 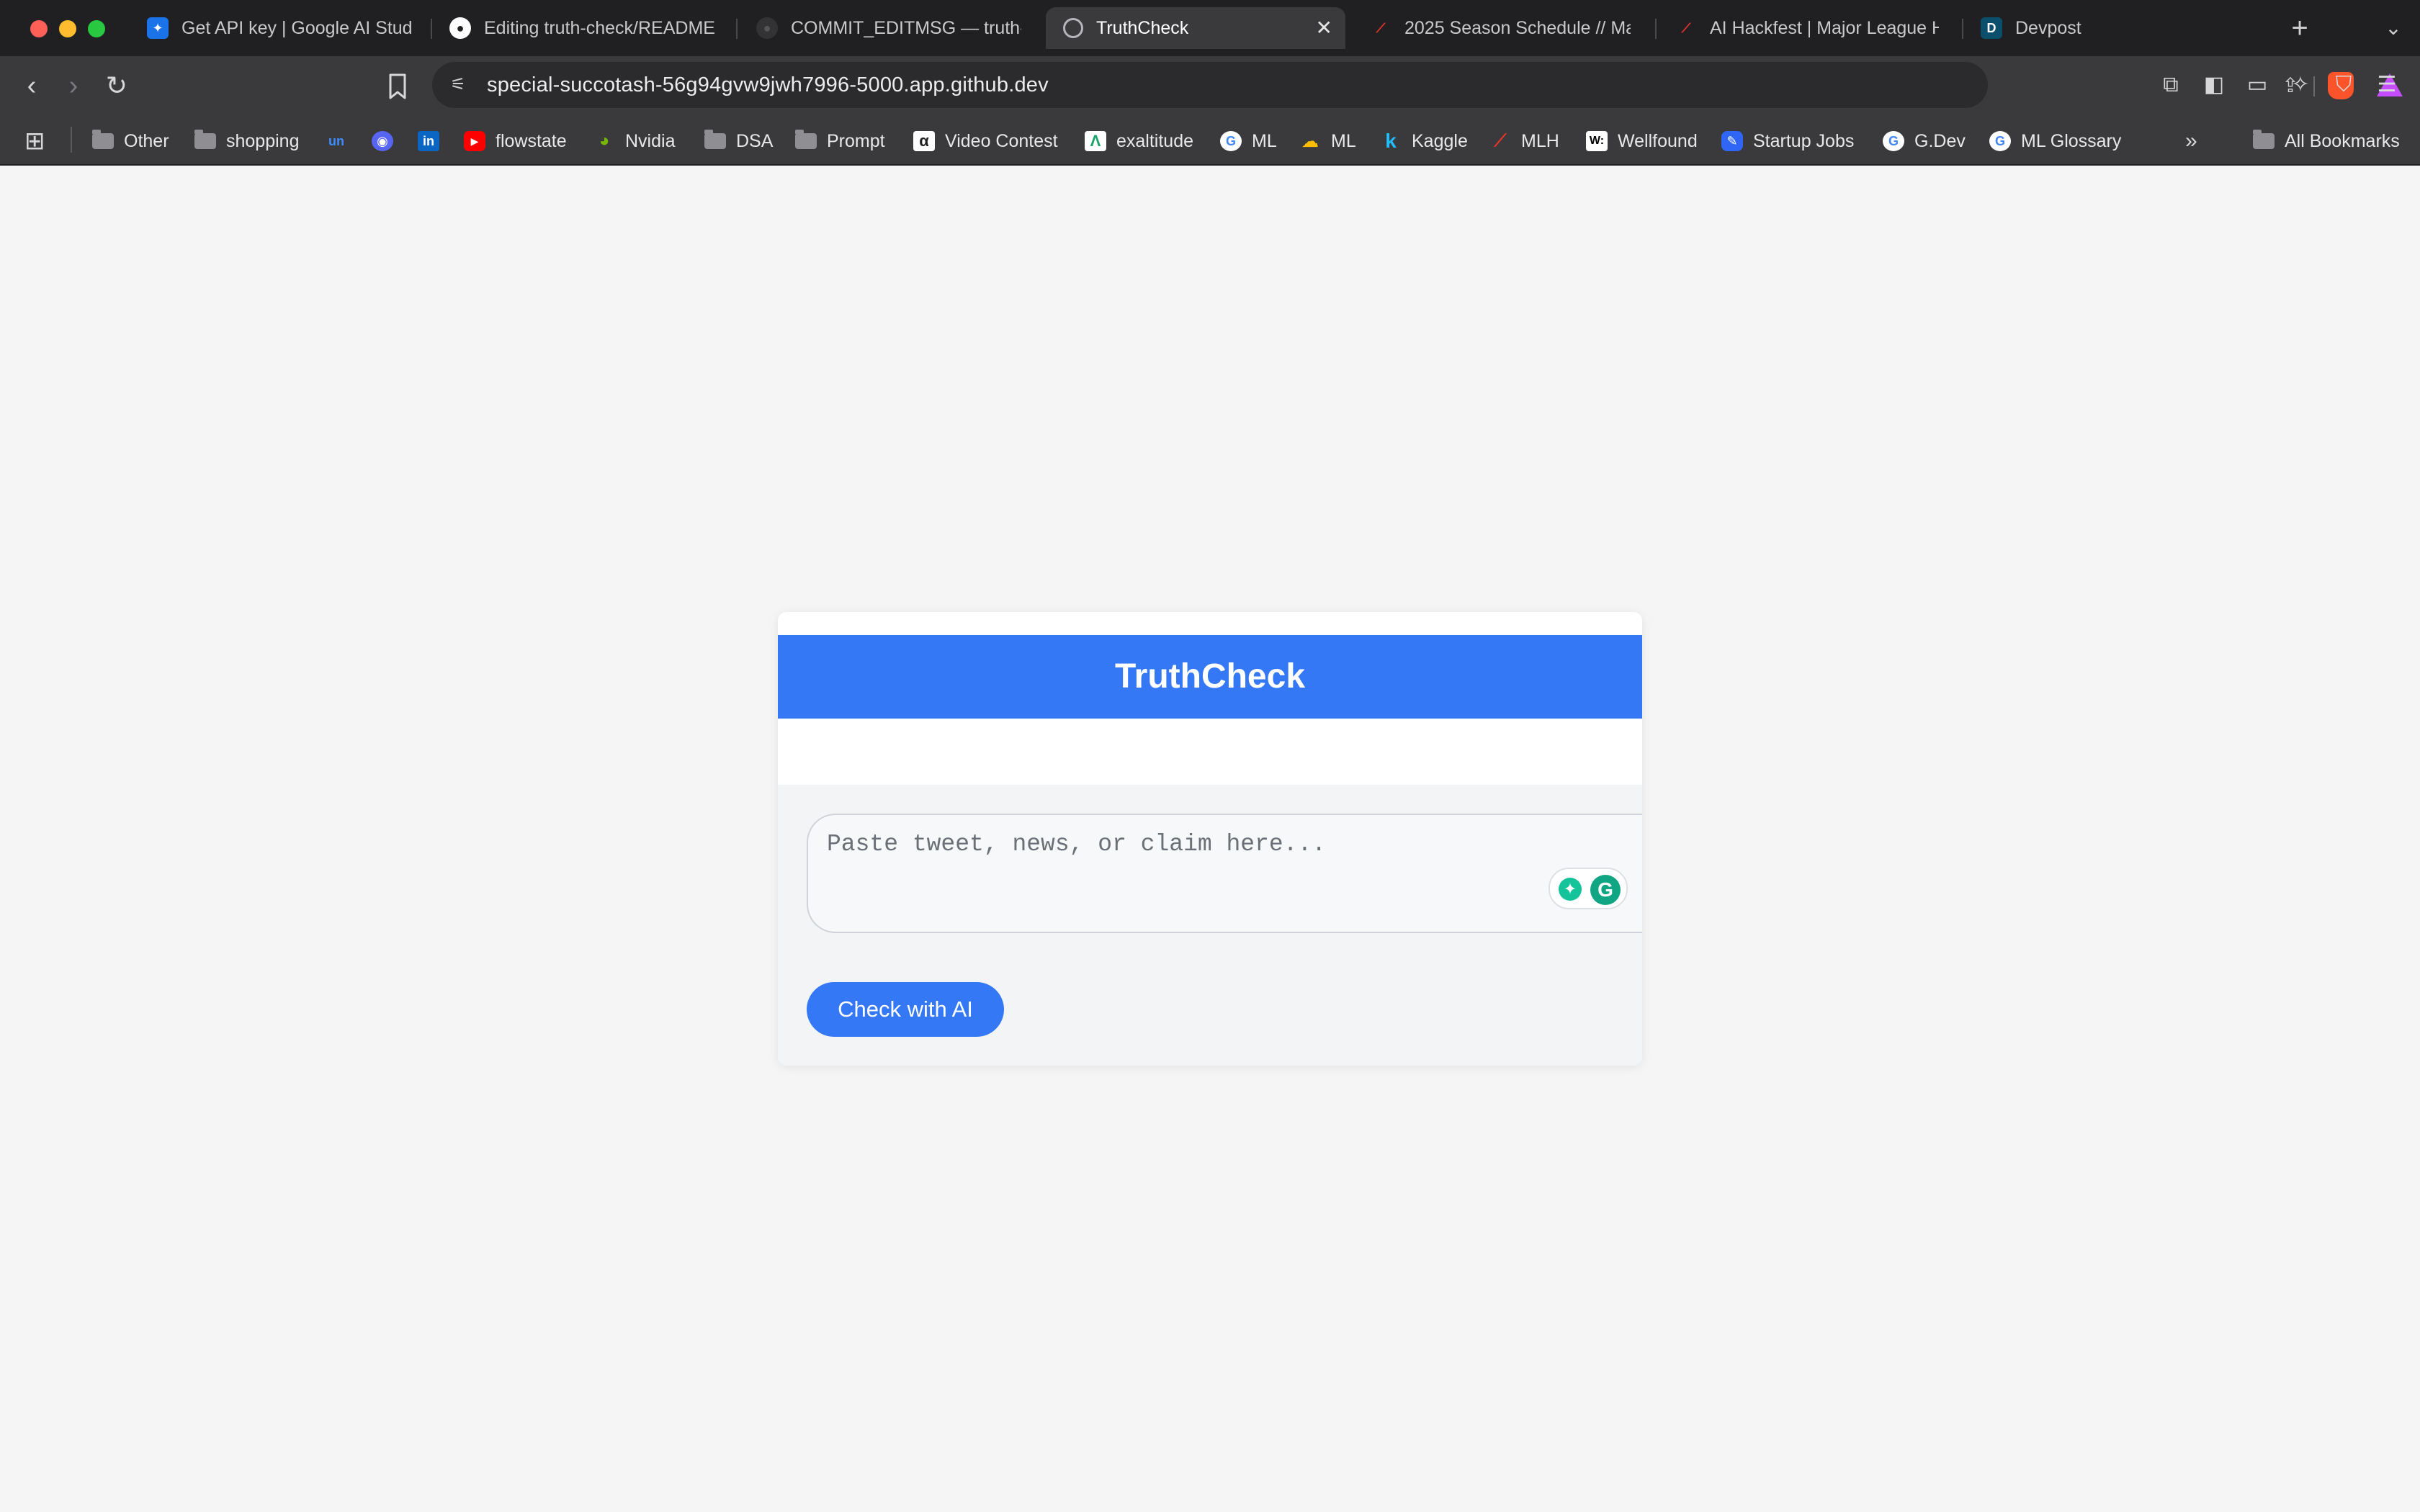 What do you see at coordinates (1424, 141) in the screenshot?
I see `bookmark-kaggle: k Kaggle` at bounding box center [1424, 141].